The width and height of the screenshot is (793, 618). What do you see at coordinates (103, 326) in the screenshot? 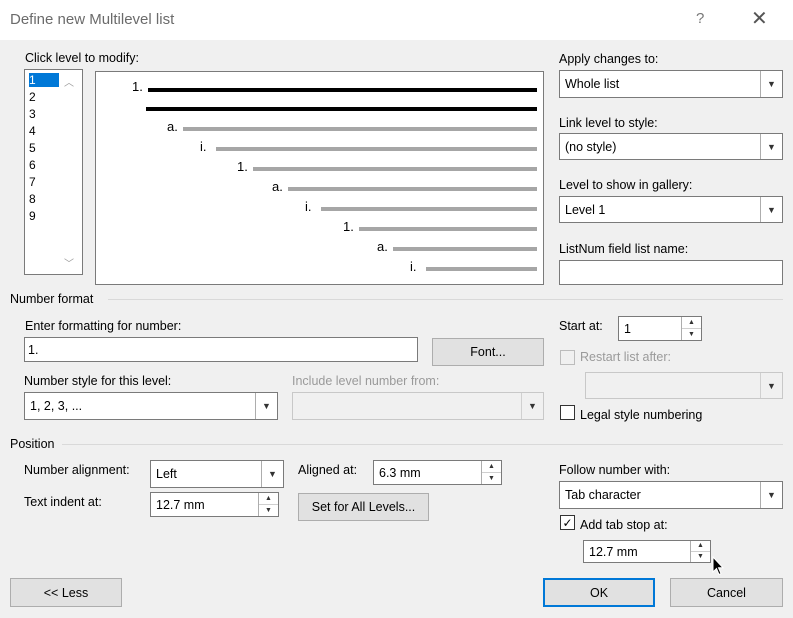
I see `enter-format-label: Enter formatting for number:` at bounding box center [103, 326].